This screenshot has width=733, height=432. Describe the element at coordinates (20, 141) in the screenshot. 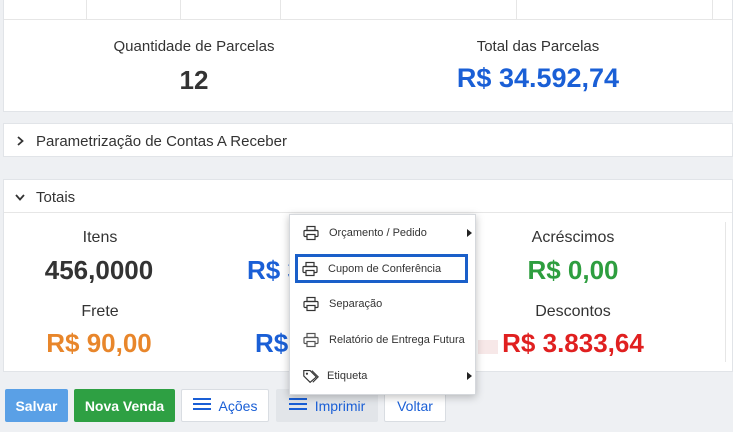

I see `chevron-right-icon` at that location.